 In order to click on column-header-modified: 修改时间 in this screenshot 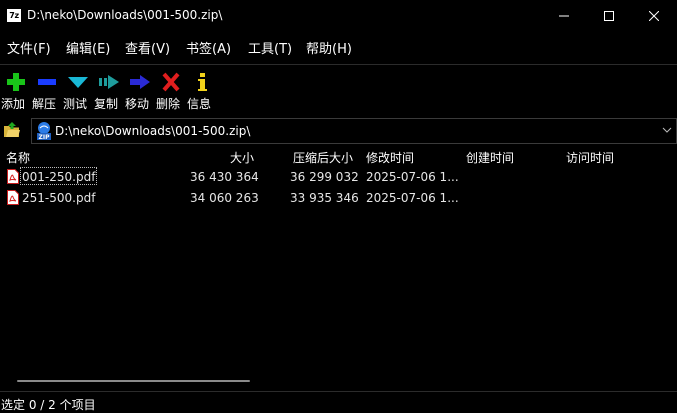, I will do `click(390, 157)`.